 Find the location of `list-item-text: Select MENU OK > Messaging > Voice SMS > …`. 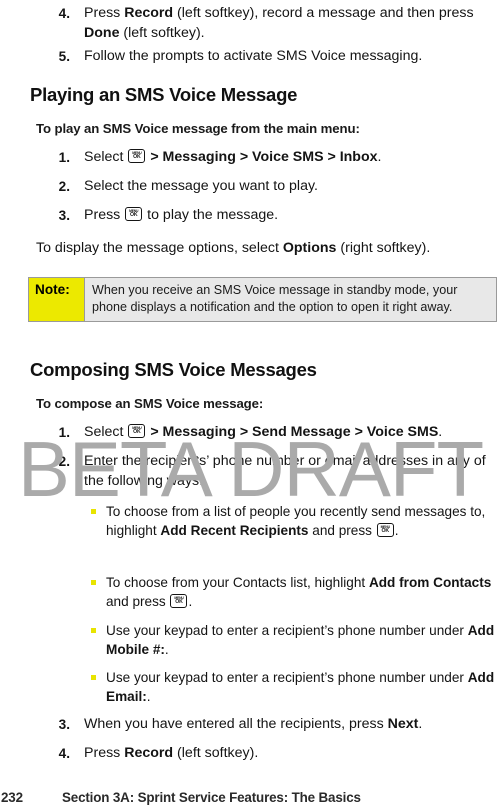

list-item-text: Select MENU OK > Messaging > Voice SMS > … is located at coordinates (233, 157).